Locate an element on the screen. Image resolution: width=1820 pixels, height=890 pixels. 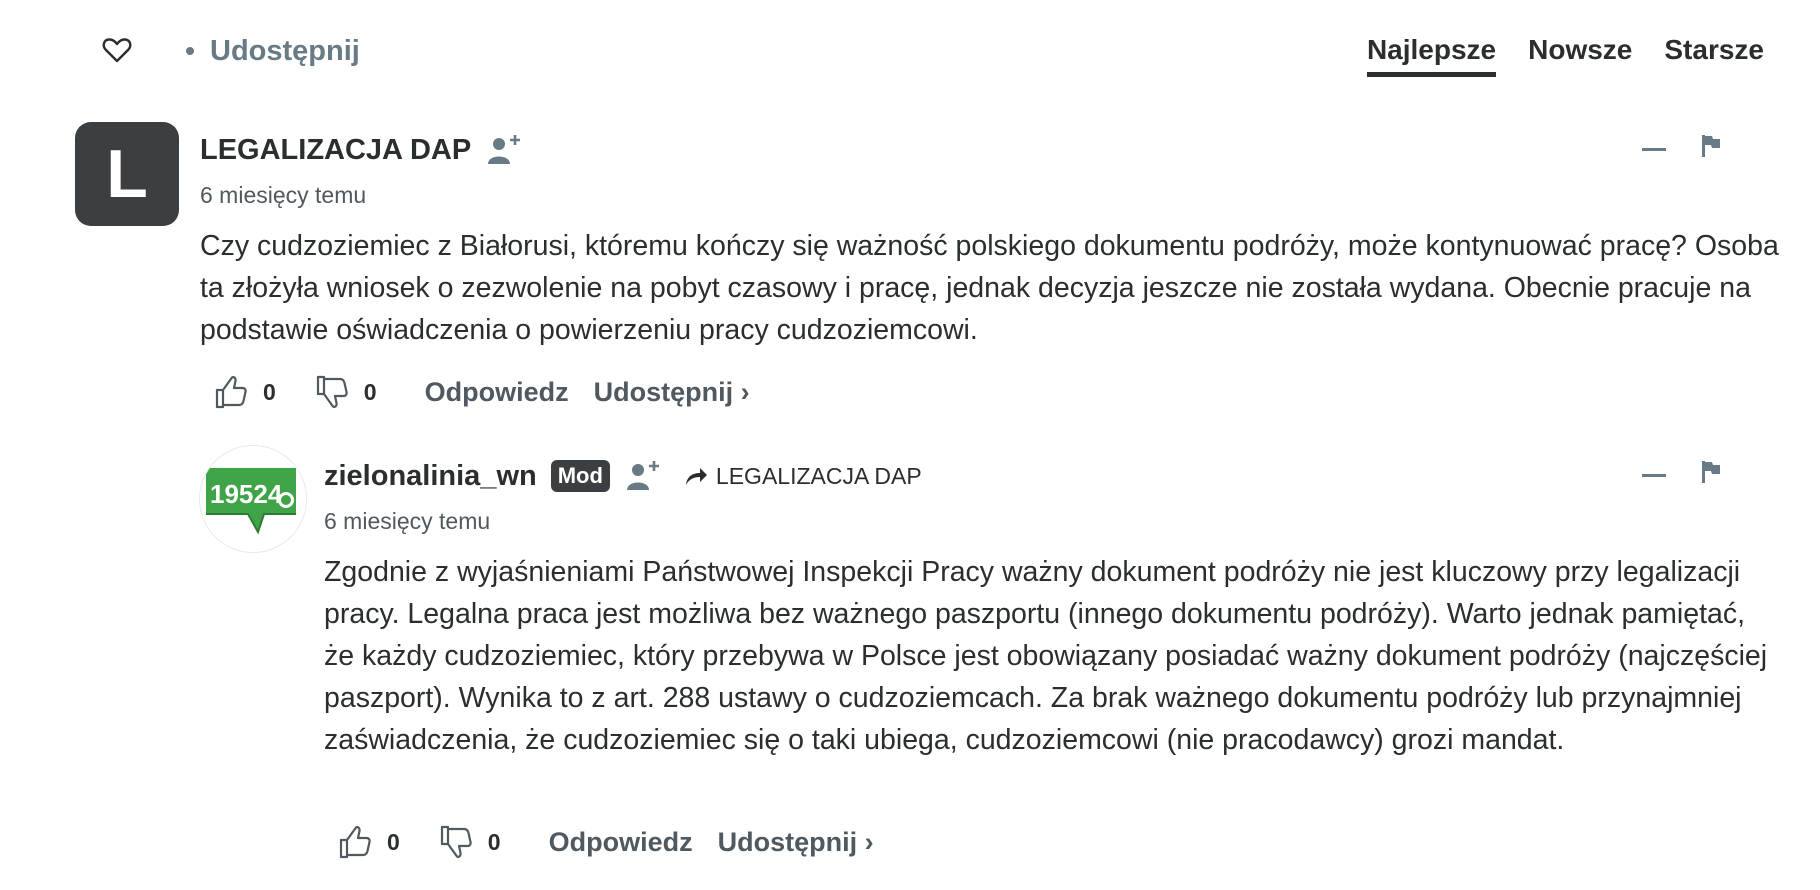
comment-header: LEGALIZACJA DAP is located at coordinates (361, 150).